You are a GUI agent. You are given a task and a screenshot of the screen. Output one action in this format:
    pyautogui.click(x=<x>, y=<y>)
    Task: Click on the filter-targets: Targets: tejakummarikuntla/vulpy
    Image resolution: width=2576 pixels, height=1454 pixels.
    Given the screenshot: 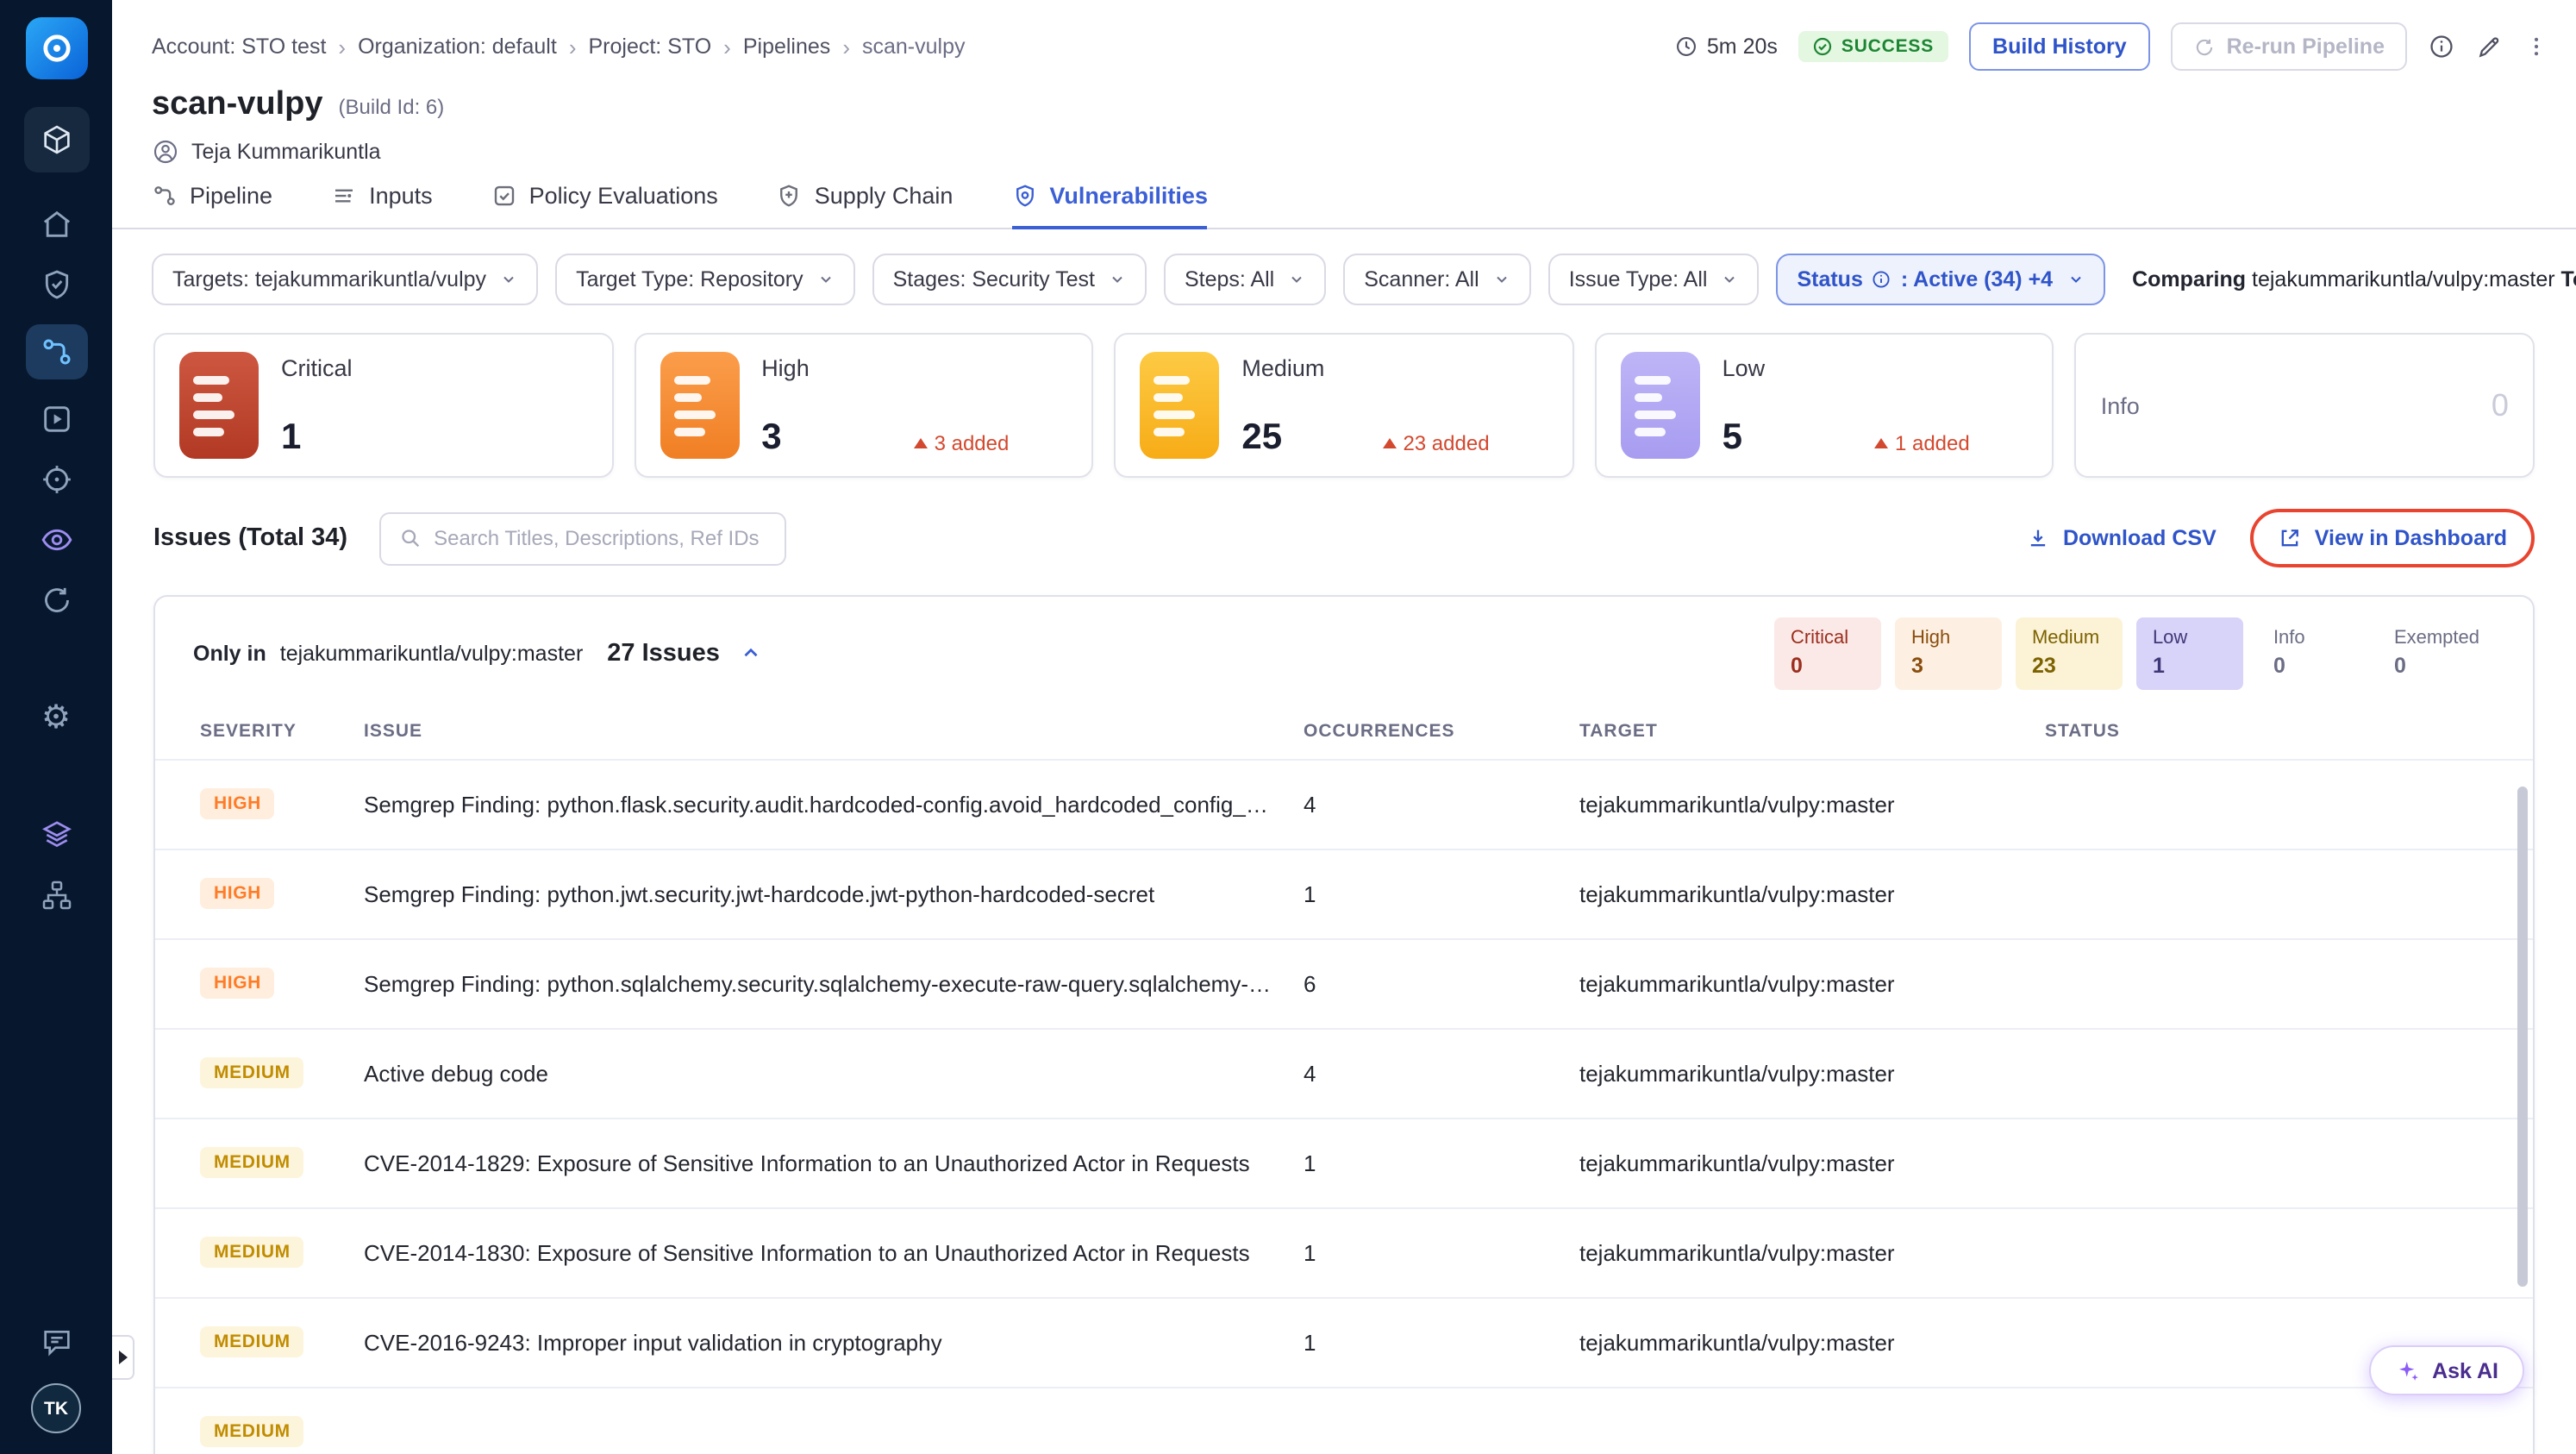 What is the action you would take?
    pyautogui.click(x=345, y=279)
    